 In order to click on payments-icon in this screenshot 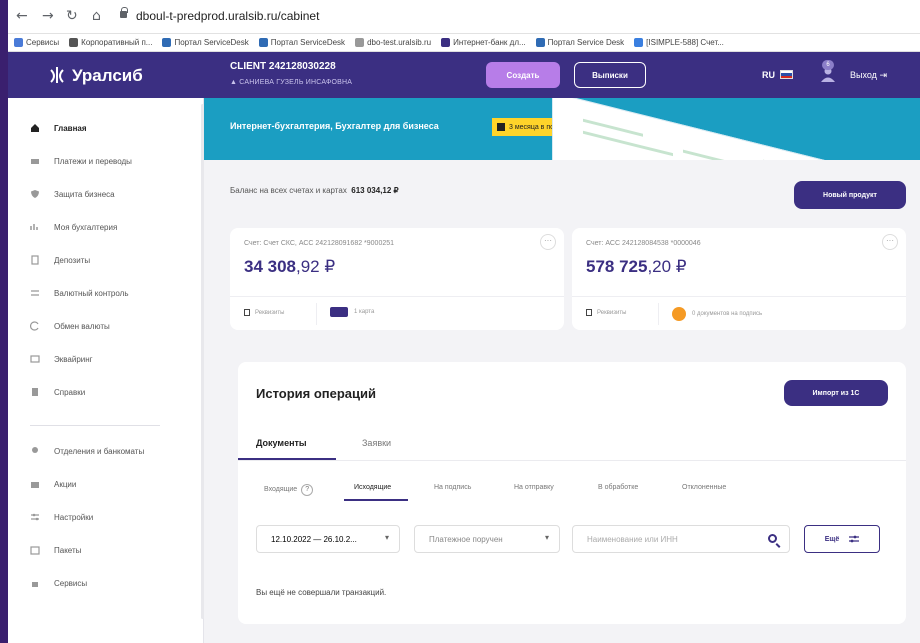, I will do `click(35, 161)`.